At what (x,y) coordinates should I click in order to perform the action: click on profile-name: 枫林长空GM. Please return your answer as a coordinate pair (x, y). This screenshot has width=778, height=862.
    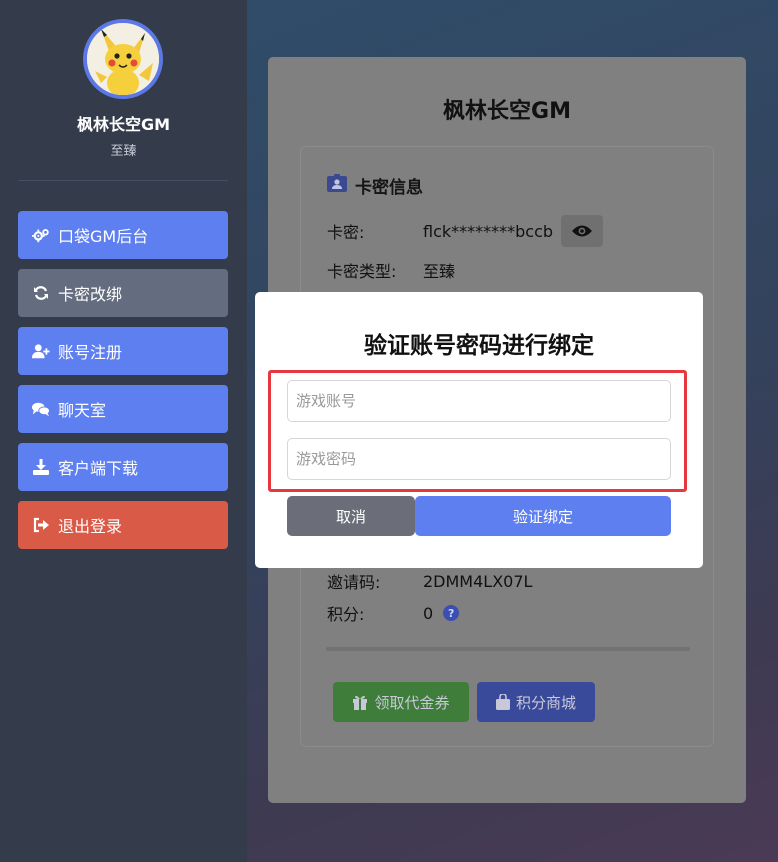
    Looking at the image, I should click on (123, 124).